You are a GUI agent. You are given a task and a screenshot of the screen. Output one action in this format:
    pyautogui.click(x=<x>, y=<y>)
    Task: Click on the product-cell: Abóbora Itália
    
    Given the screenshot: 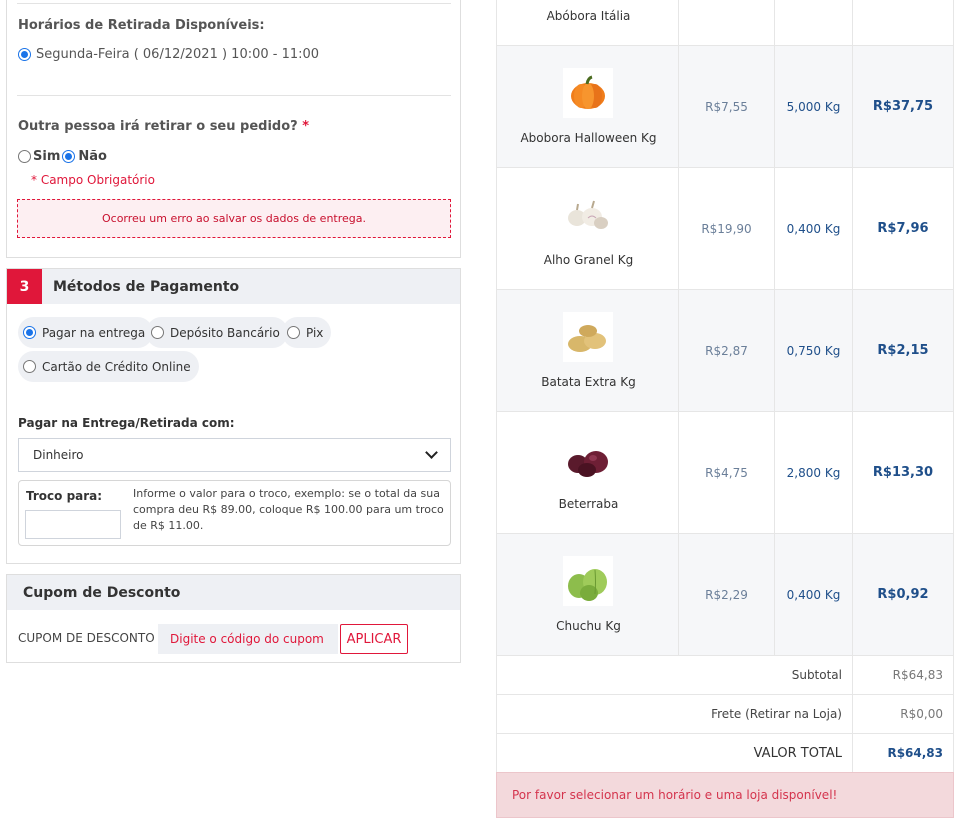 What is the action you would take?
    pyautogui.click(x=587, y=22)
    